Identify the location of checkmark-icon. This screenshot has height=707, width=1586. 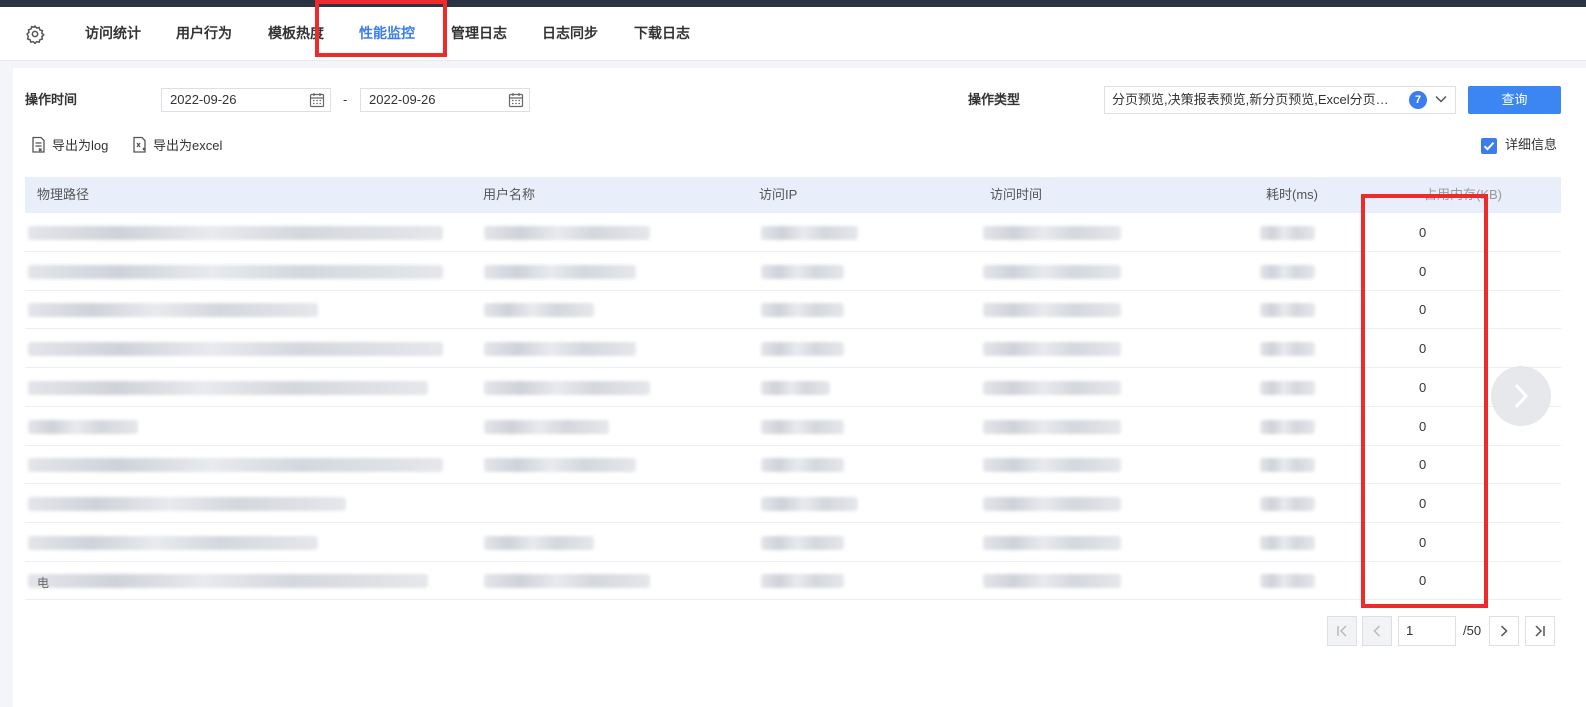
(1489, 146).